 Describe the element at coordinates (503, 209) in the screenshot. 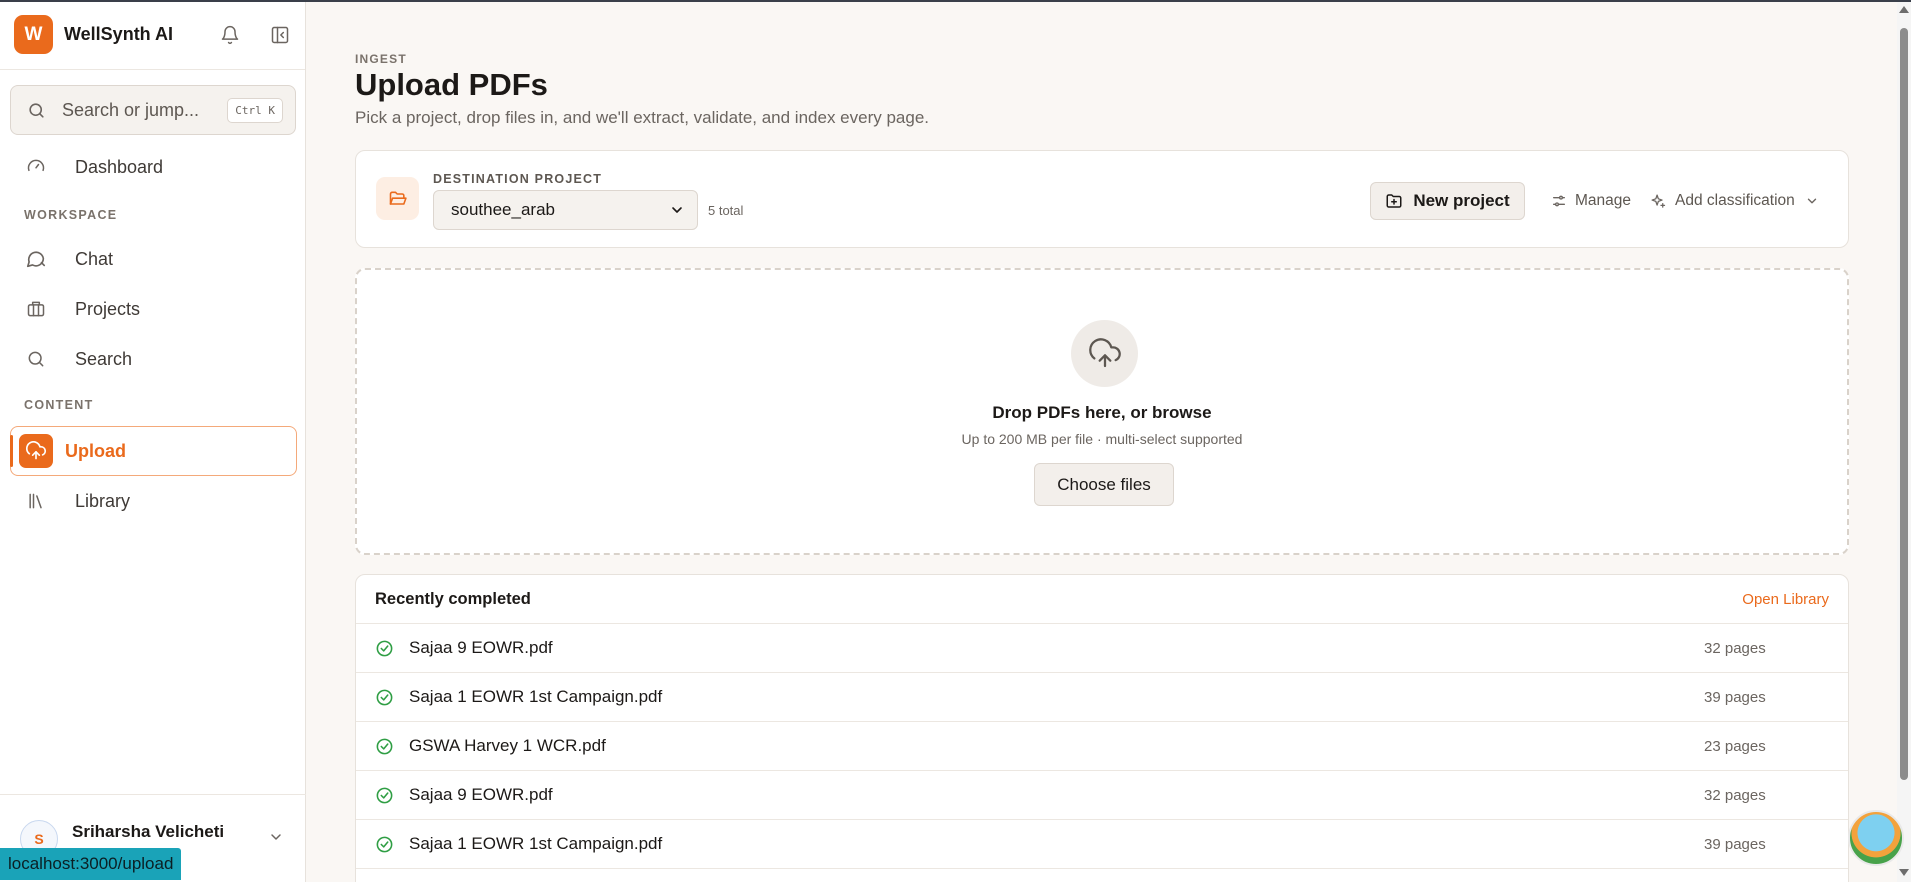

I see `project-select-value: southee_arab` at that location.